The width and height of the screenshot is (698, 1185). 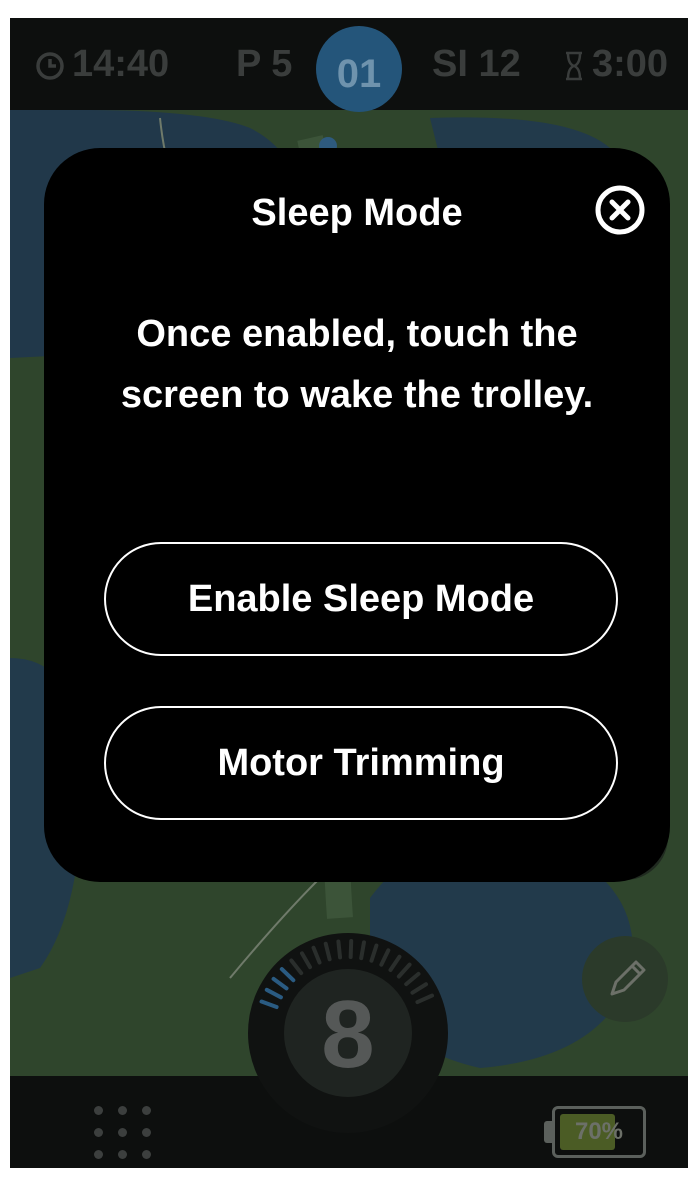 What do you see at coordinates (361, 763) in the screenshot?
I see `motor-trimming-button: Motor Trimming` at bounding box center [361, 763].